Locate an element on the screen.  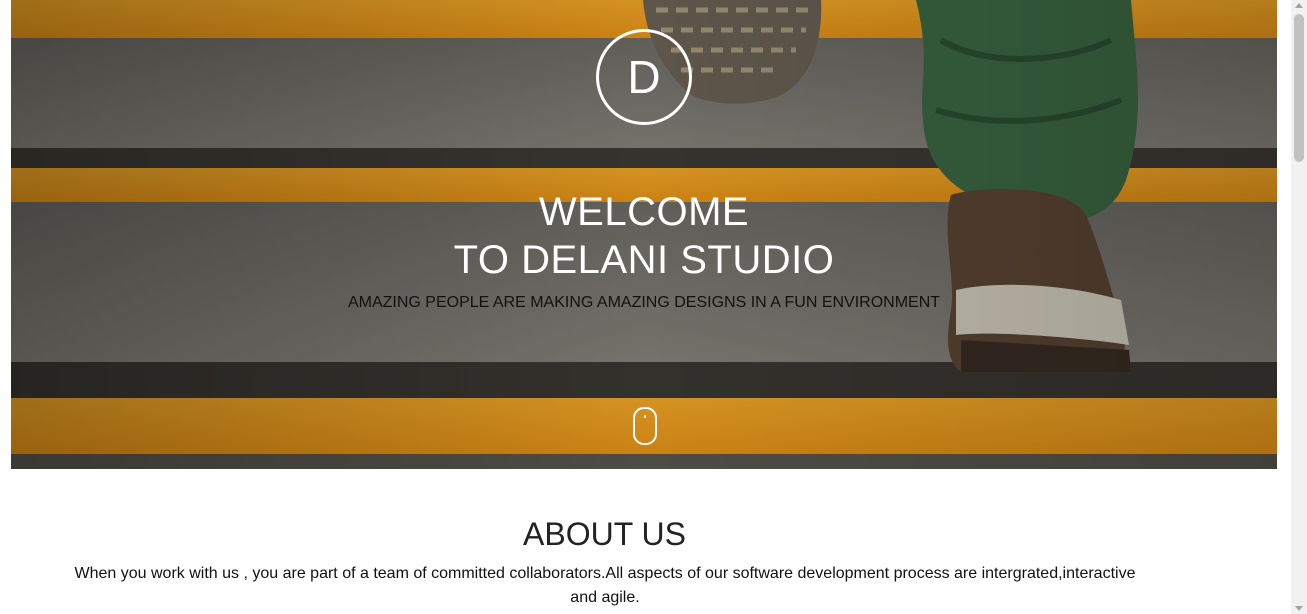
scrollbar-thumb is located at coordinates (1299, 88).